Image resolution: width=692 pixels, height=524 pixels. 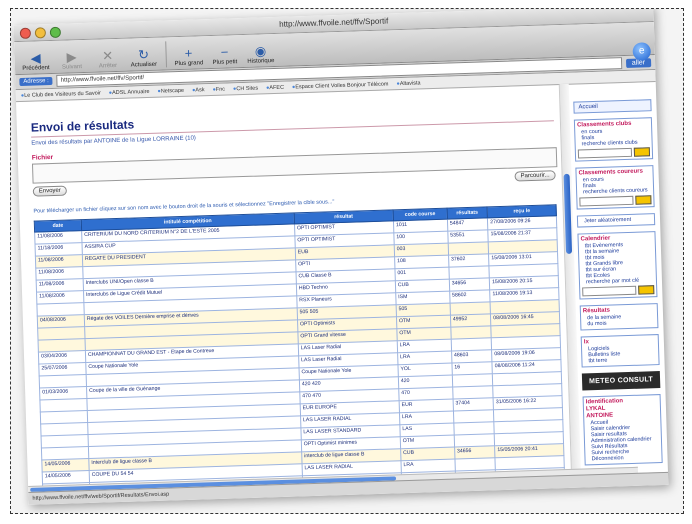 I want to click on stop-icon: ✕, so click(x=107, y=56).